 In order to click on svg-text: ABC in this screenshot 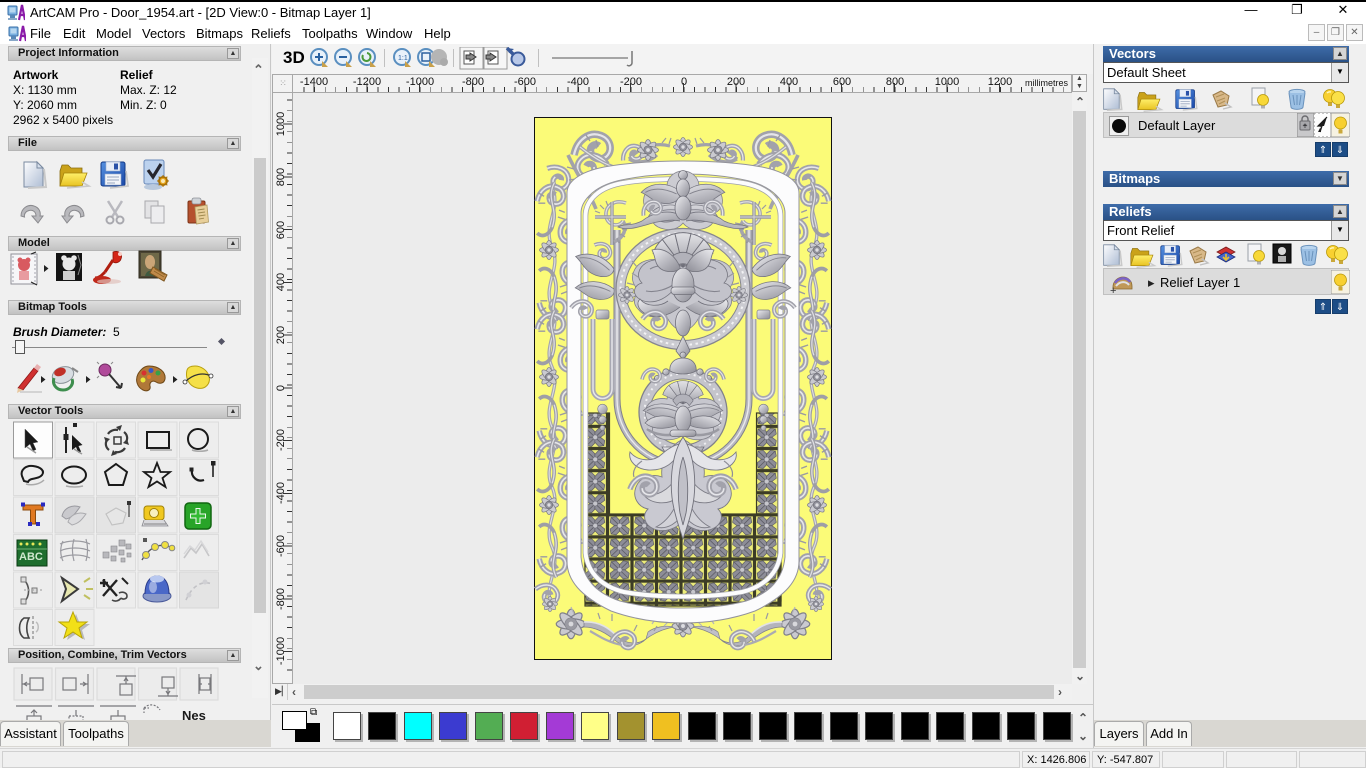, I will do `click(31, 557)`.